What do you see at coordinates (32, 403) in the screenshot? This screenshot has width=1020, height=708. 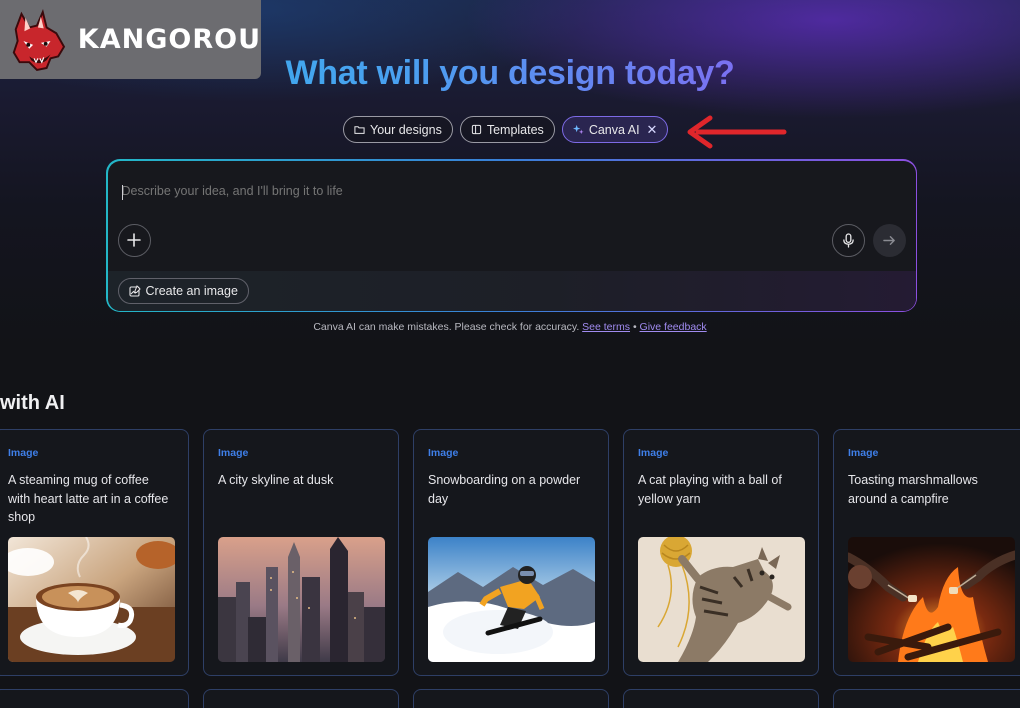 I see `section-title: with AI` at bounding box center [32, 403].